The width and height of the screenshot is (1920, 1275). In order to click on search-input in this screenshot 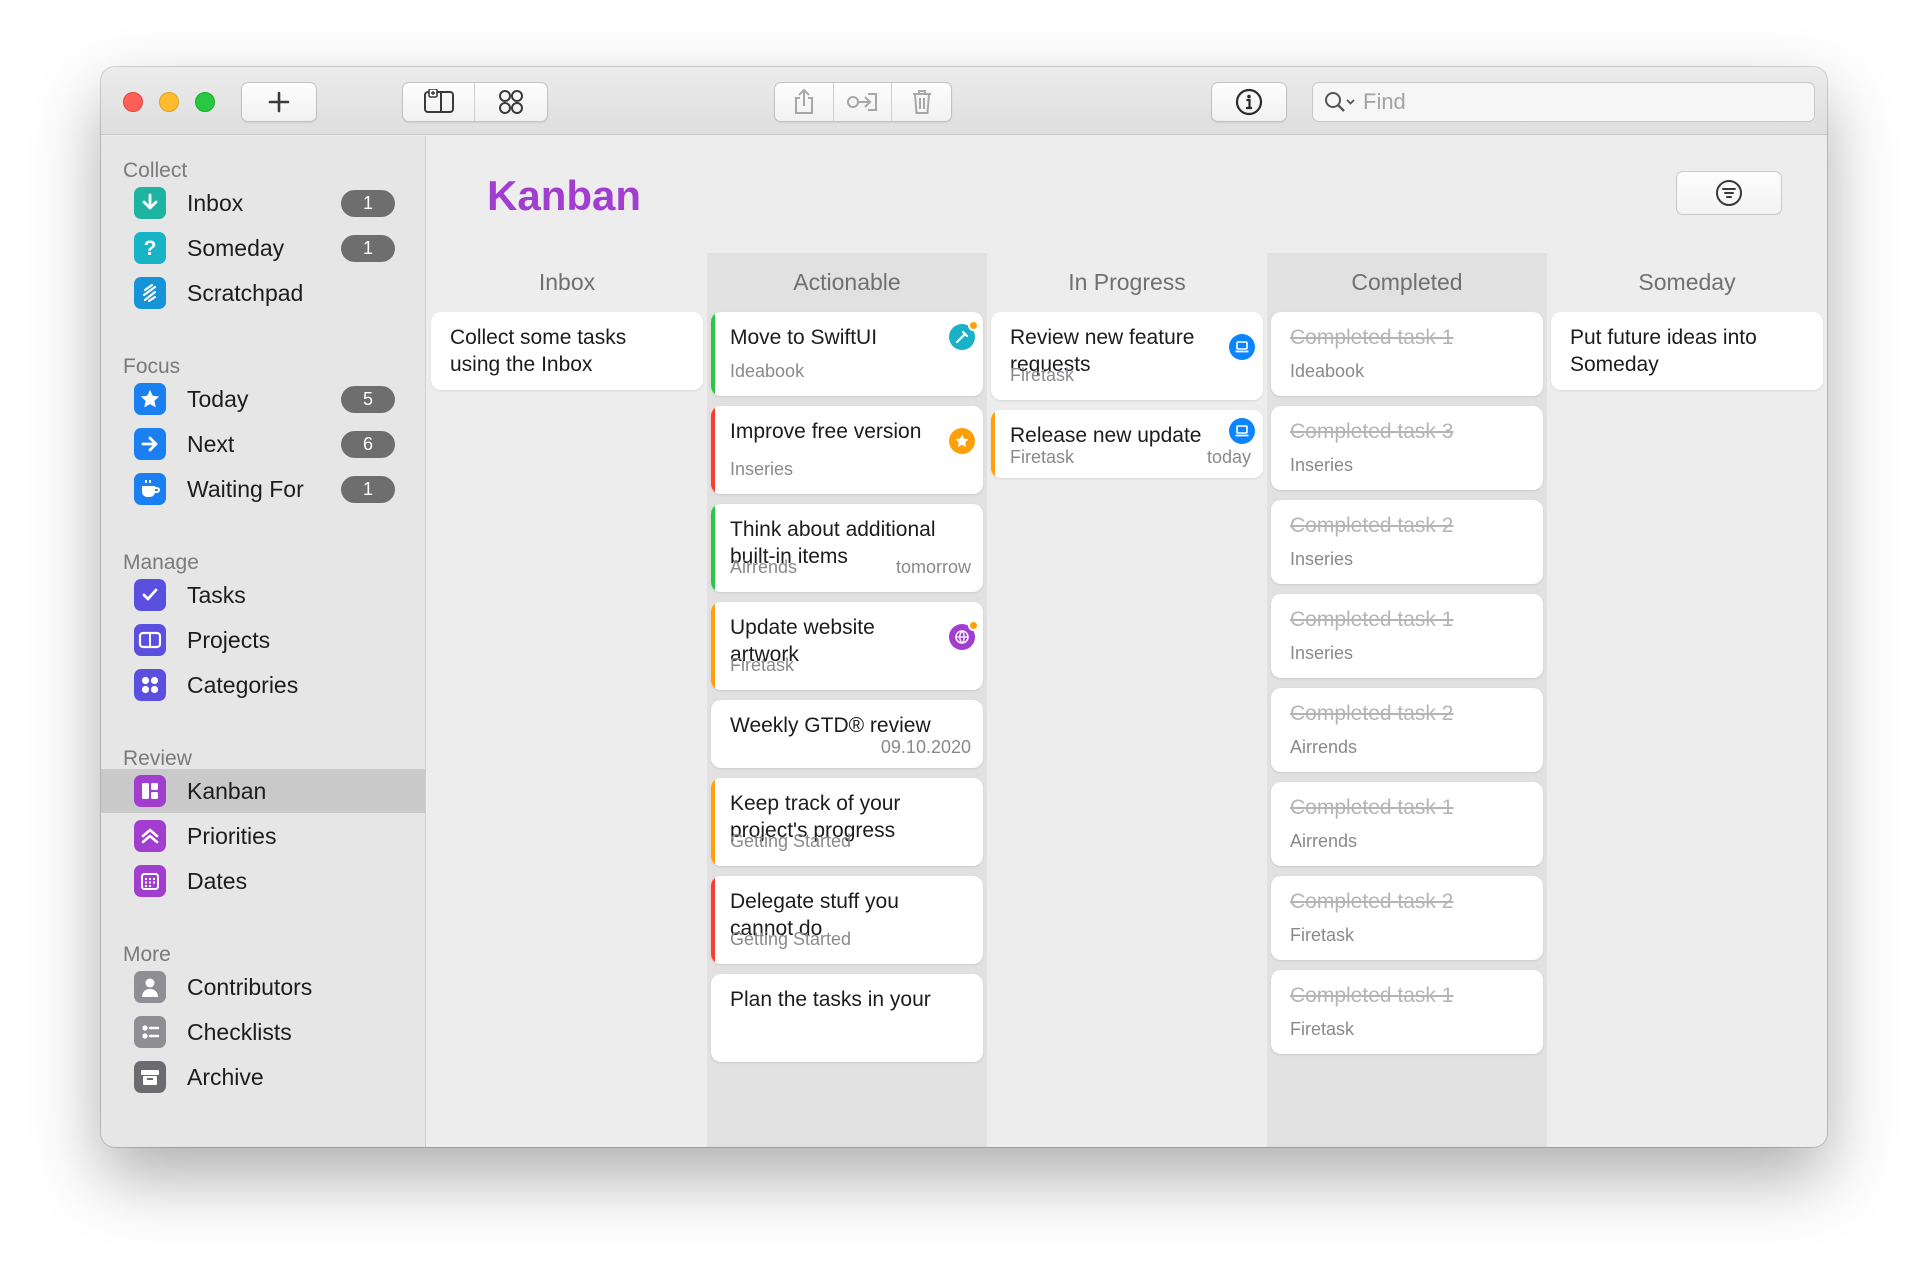, I will do `click(1563, 102)`.